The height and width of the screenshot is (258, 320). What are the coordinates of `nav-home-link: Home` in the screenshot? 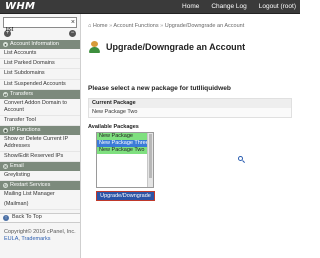 It's located at (190, 7).